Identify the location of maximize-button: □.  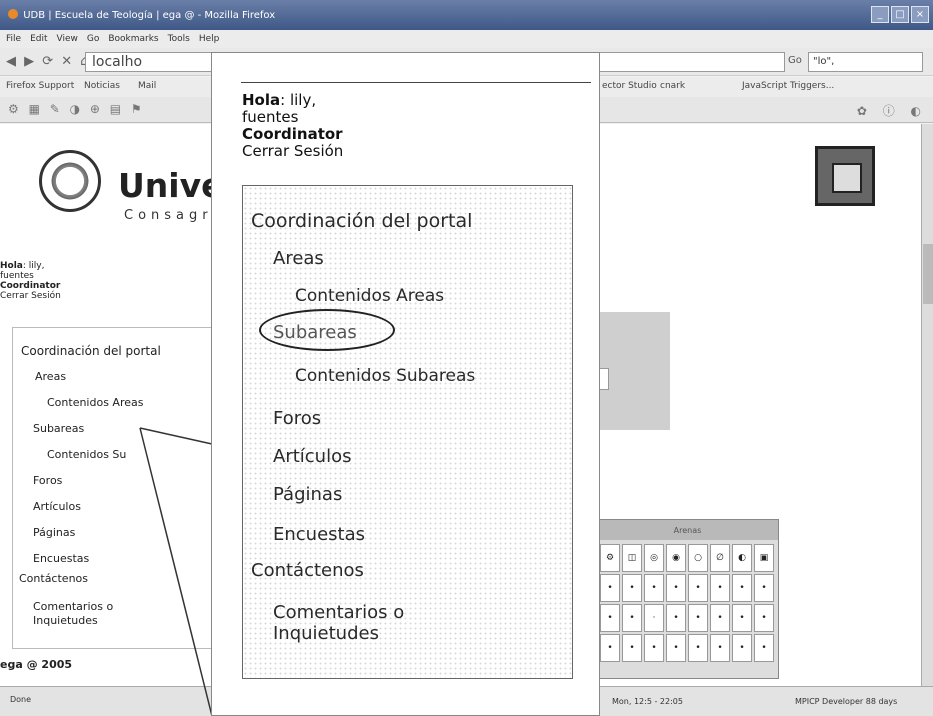
(900, 14).